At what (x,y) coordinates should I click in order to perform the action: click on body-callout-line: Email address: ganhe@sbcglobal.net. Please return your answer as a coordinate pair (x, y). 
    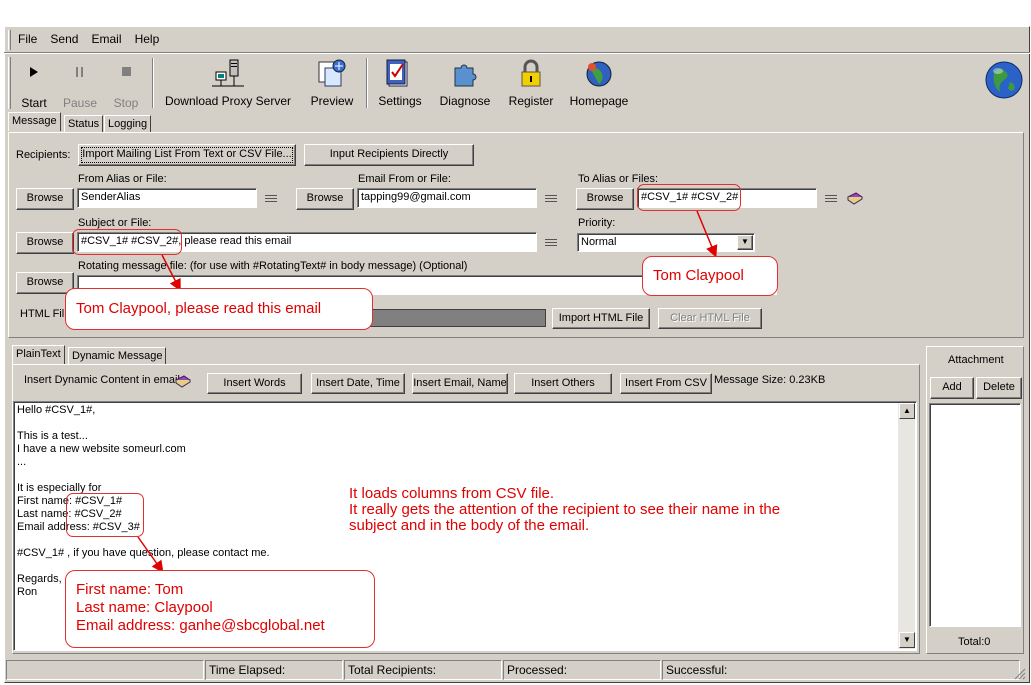
    Looking at the image, I should click on (200, 625).